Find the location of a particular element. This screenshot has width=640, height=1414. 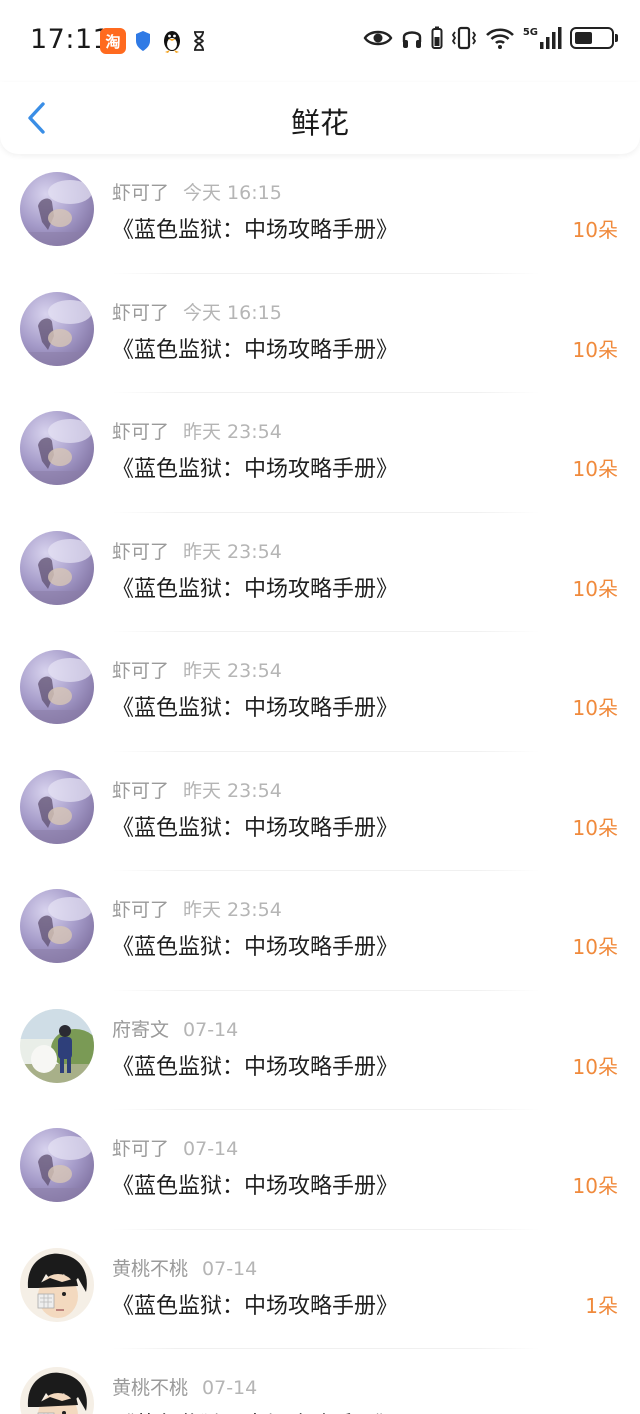

hourglass-icon is located at coordinates (199, 41).